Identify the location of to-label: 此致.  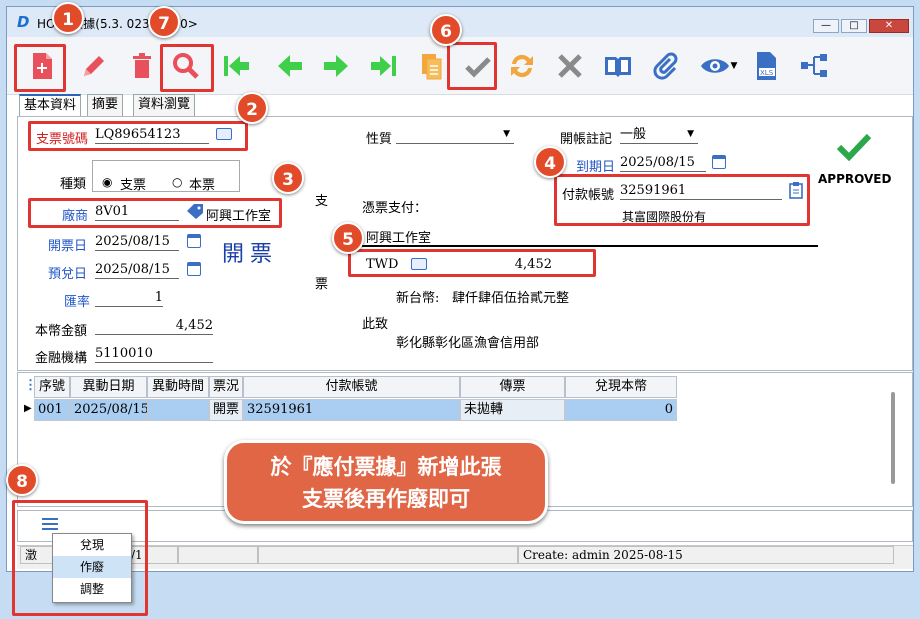
(375, 324).